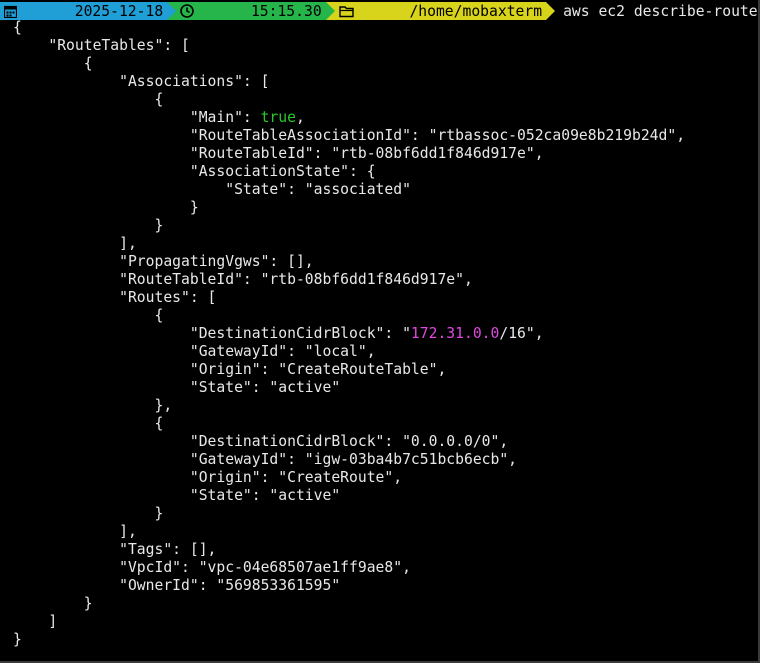 The width and height of the screenshot is (760, 663). I want to click on prompt-time-segment: 15:15.30, so click(251, 11).